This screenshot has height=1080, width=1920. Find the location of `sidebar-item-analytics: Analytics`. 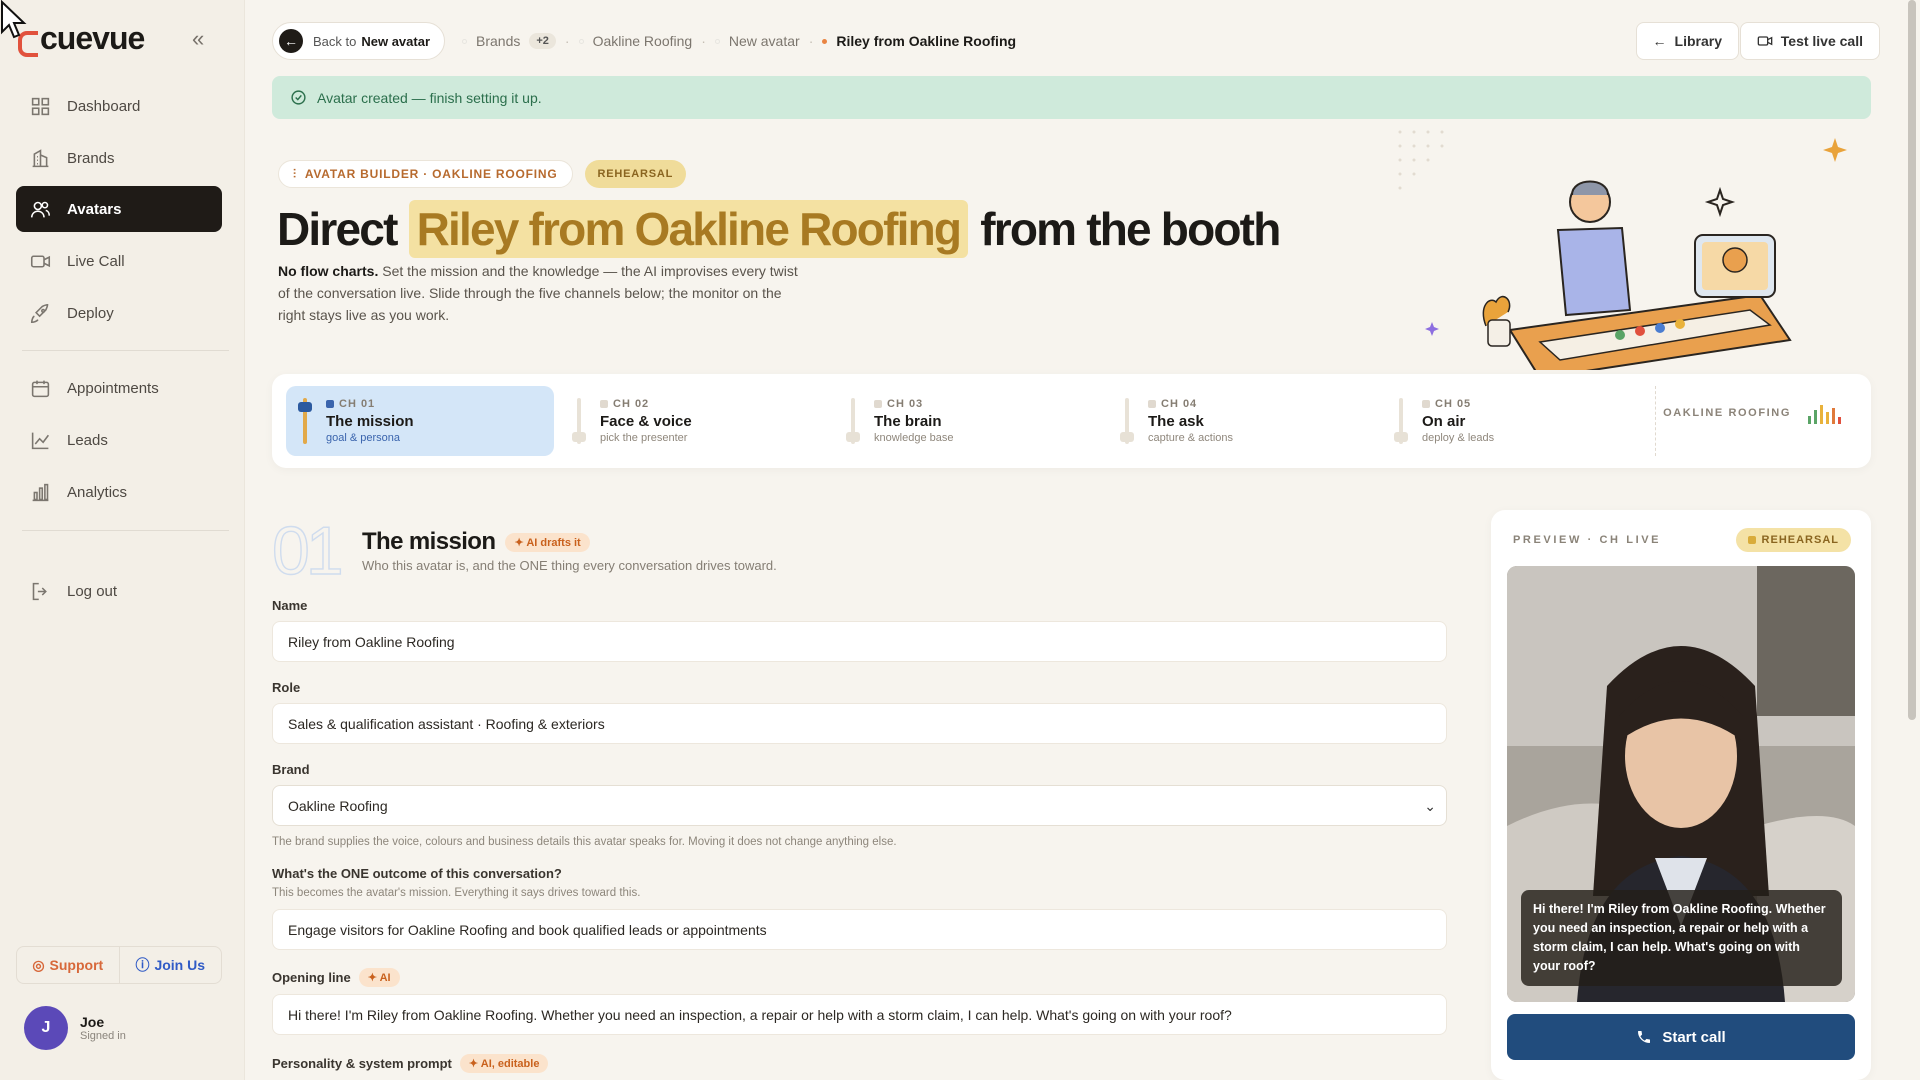

sidebar-item-analytics: Analytics is located at coordinates (119, 492).